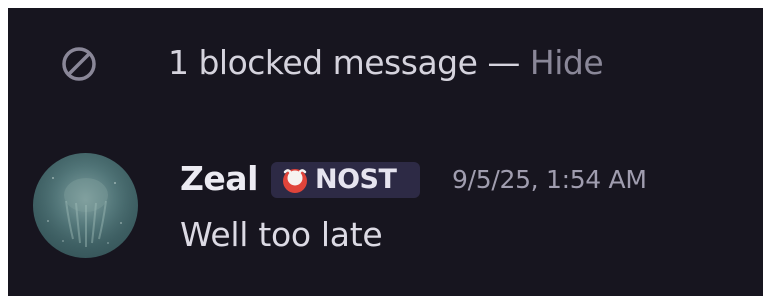 The height and width of the screenshot is (299, 764). Describe the element at coordinates (567, 62) in the screenshot. I see `hide-blocked-link: Hide` at that location.